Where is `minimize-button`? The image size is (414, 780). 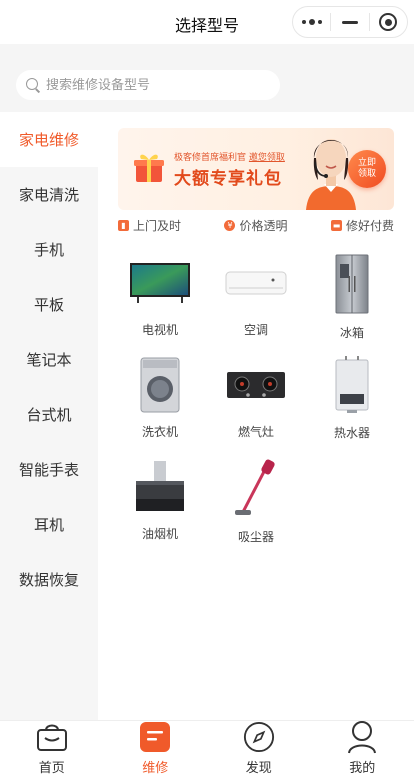 minimize-button is located at coordinates (349, 22).